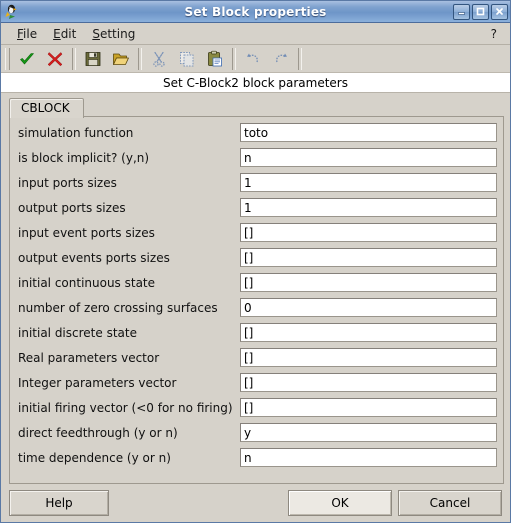  What do you see at coordinates (368, 407) in the screenshot?
I see `field-initial-firing-vector` at bounding box center [368, 407].